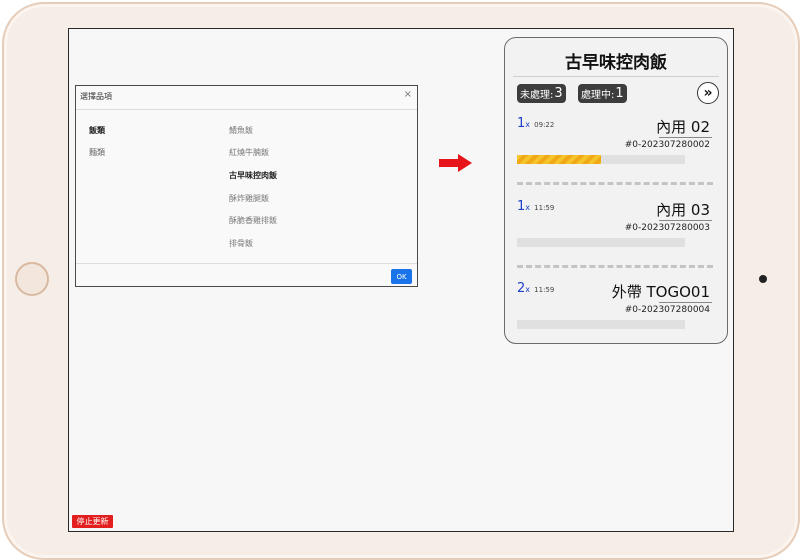 The image size is (800, 560). I want to click on order-number: #0-202307280003, so click(667, 228).